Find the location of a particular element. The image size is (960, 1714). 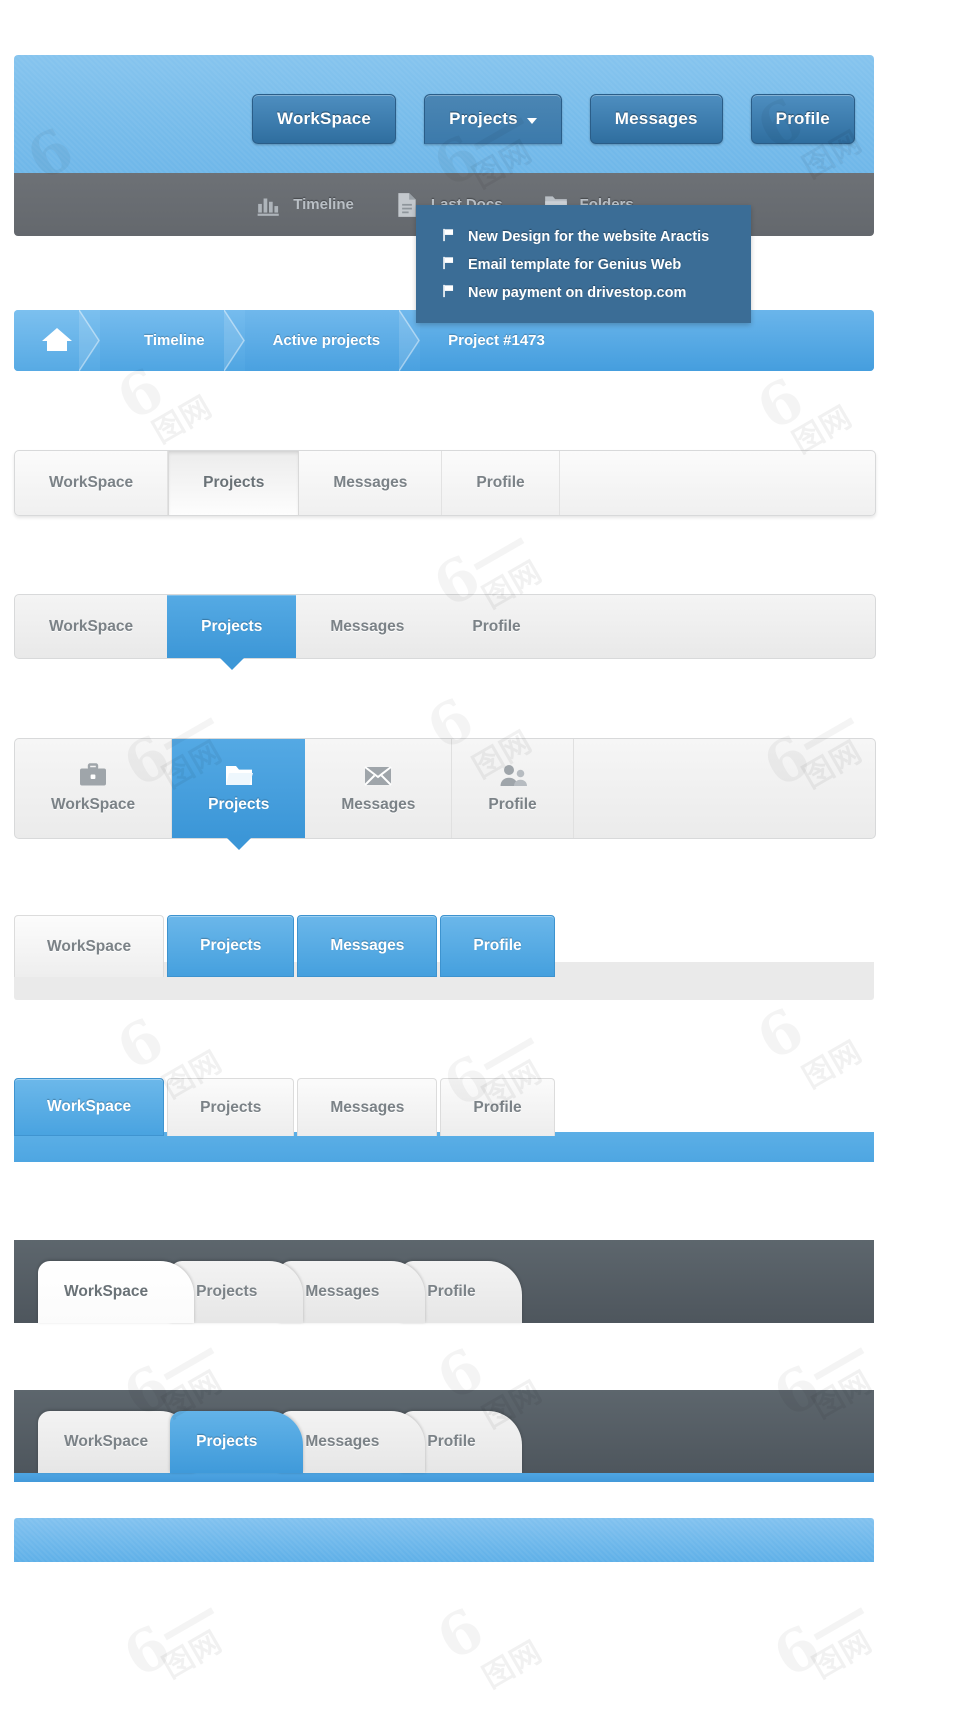

subnav-item-timeline: Timeline is located at coordinates (304, 205).